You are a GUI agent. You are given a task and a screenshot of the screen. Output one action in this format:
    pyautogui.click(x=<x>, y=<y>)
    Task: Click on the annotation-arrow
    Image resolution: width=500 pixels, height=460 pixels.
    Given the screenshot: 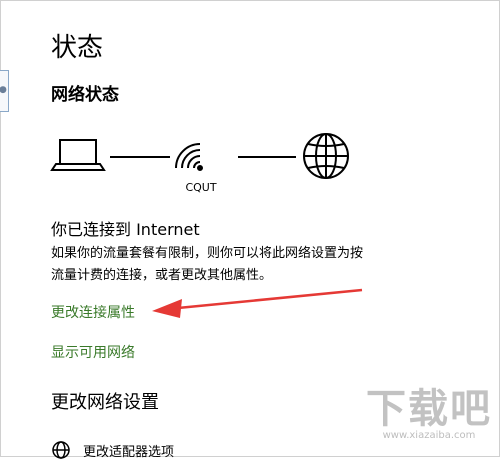 What is the action you would take?
    pyautogui.click(x=257, y=303)
    